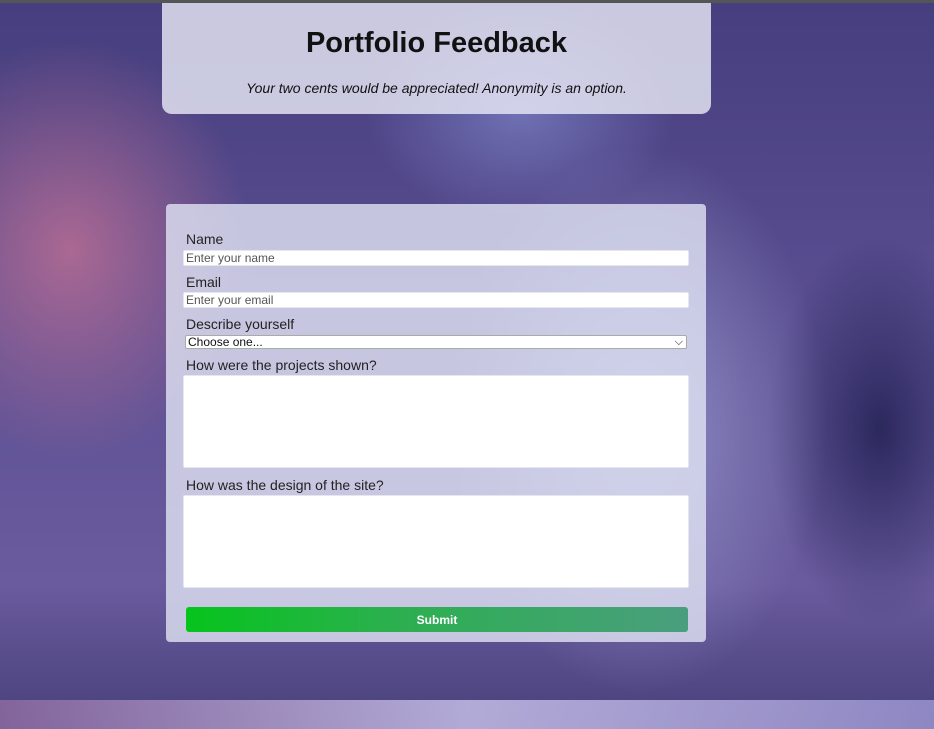 This screenshot has width=934, height=729. I want to click on projects-textarea, so click(436, 421).